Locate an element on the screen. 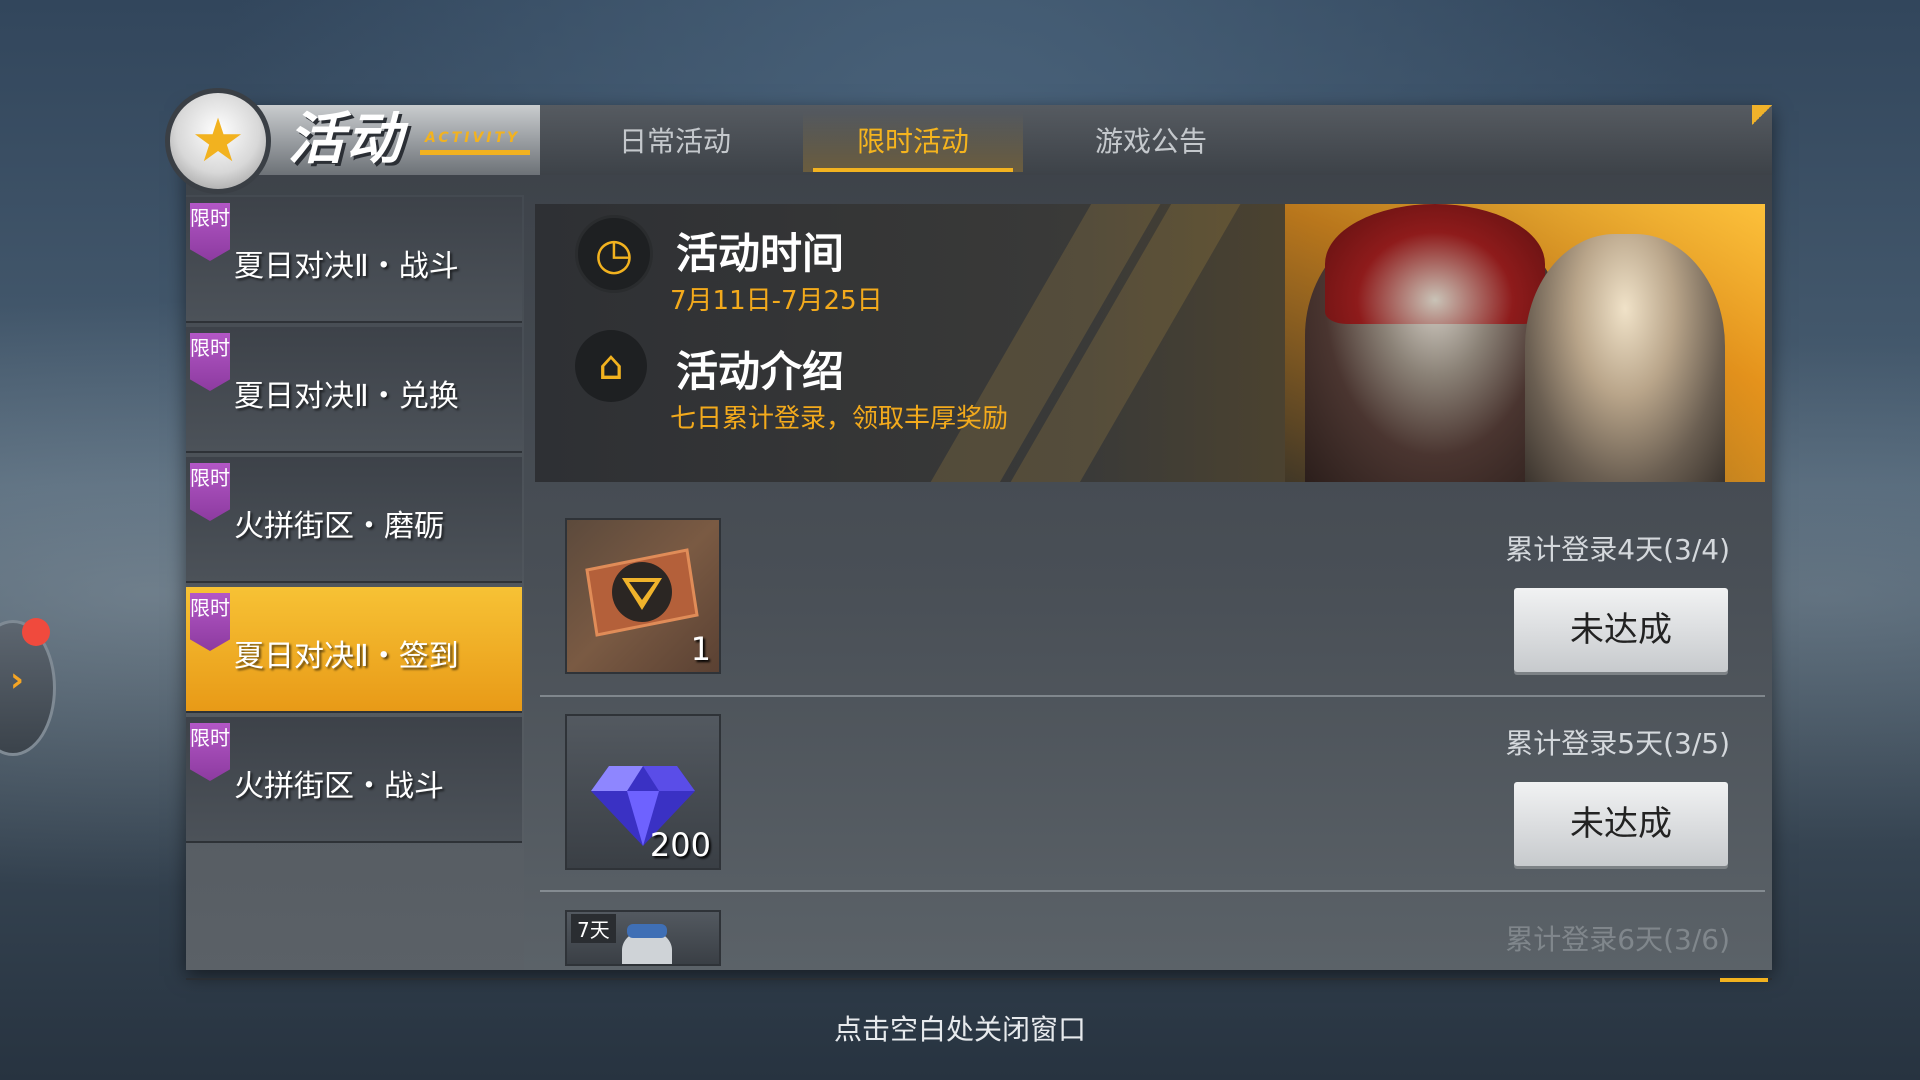 This screenshot has height=1080, width=1920. star-emblem-icon: ★ is located at coordinates (218, 141).